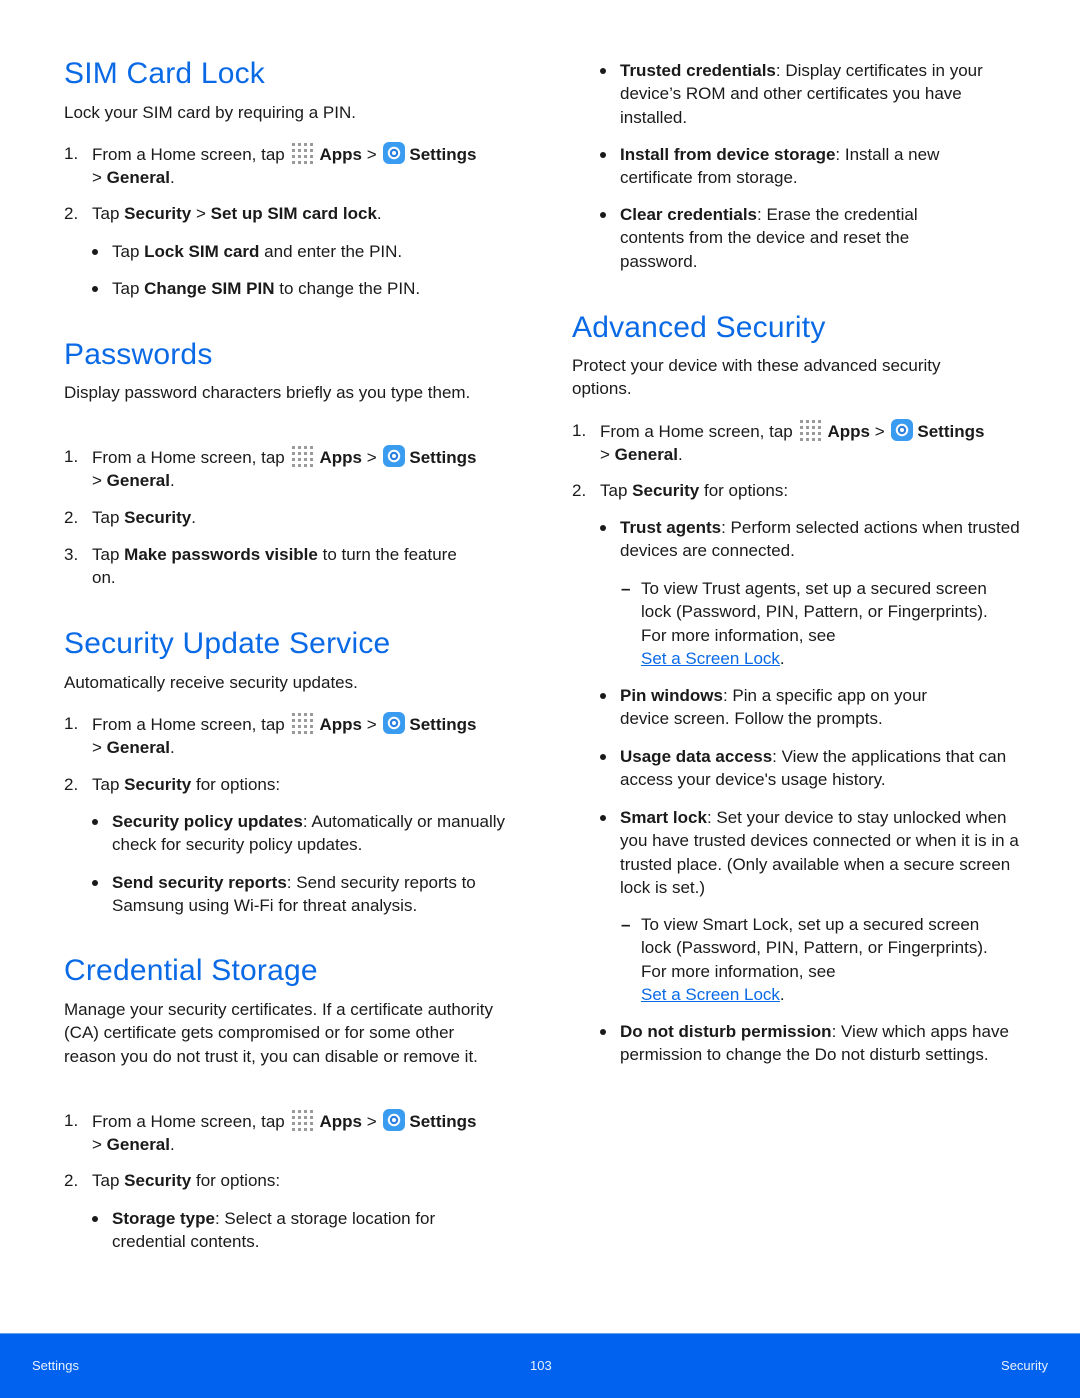 Image resolution: width=1080 pixels, height=1398 pixels. What do you see at coordinates (680, 490) in the screenshot?
I see `advanced-step-2: 2. Tap Security for options:` at bounding box center [680, 490].